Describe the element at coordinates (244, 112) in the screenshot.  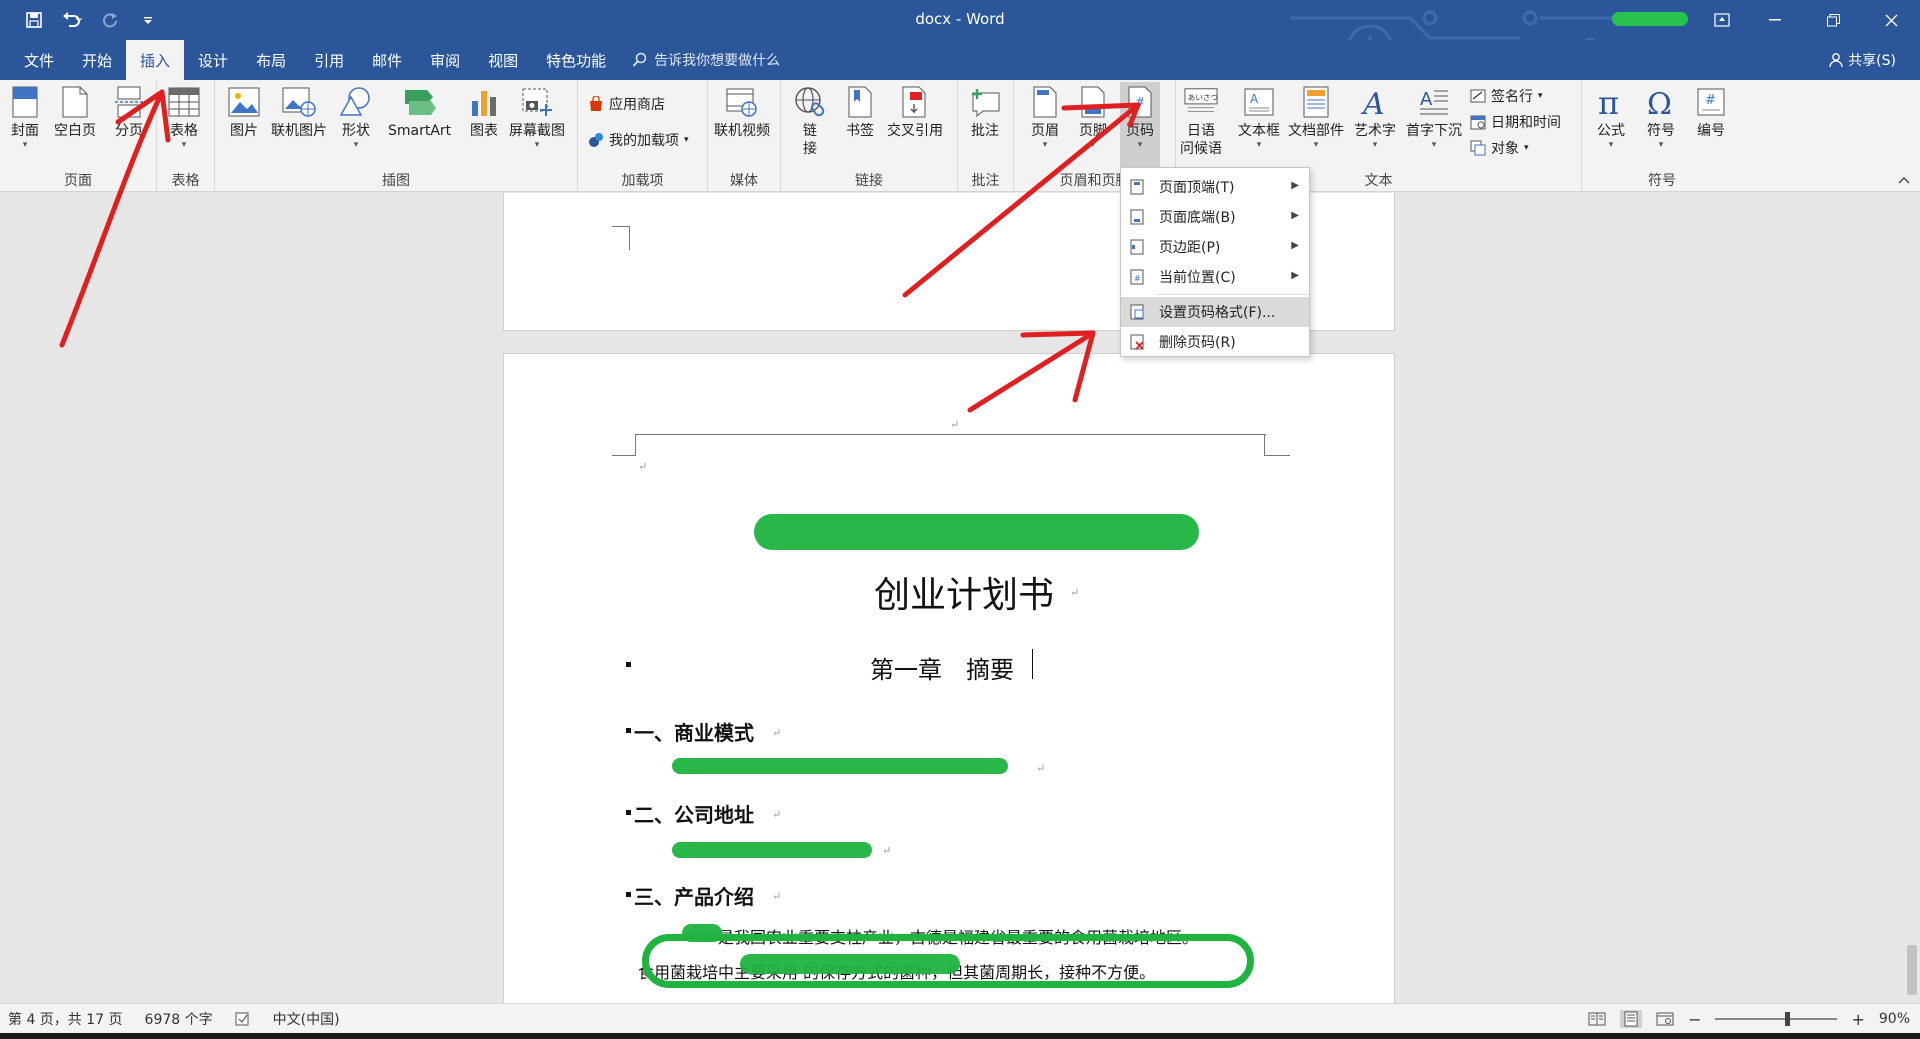
I see `picture-button: 图片` at that location.